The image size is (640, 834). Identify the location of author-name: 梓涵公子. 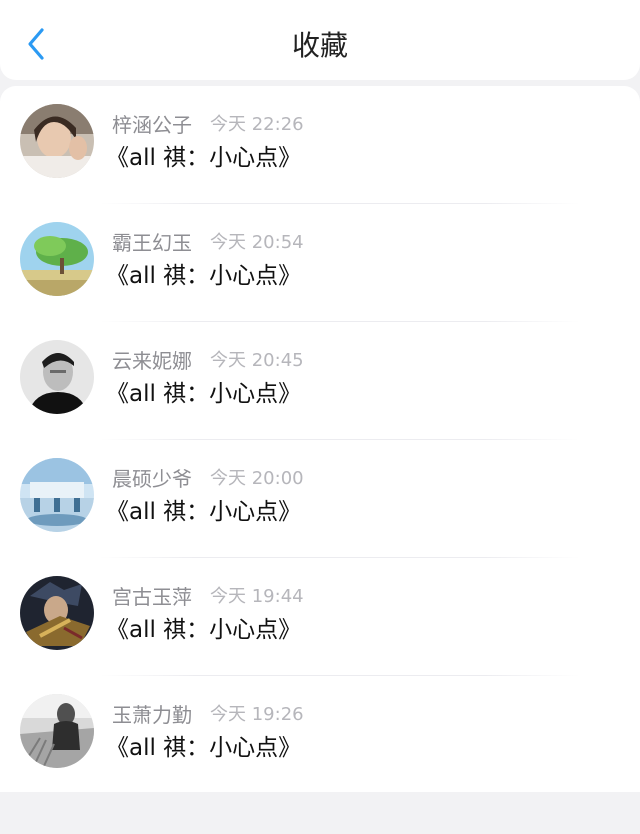
(152, 123).